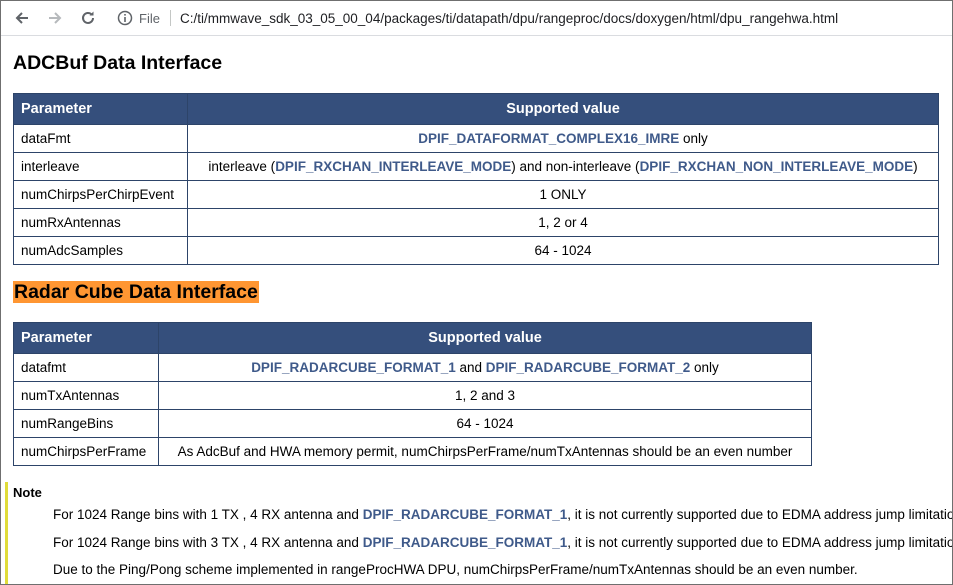 The image size is (953, 585). What do you see at coordinates (100, 222) in the screenshot?
I see `param-cell: numRxAntennas` at bounding box center [100, 222].